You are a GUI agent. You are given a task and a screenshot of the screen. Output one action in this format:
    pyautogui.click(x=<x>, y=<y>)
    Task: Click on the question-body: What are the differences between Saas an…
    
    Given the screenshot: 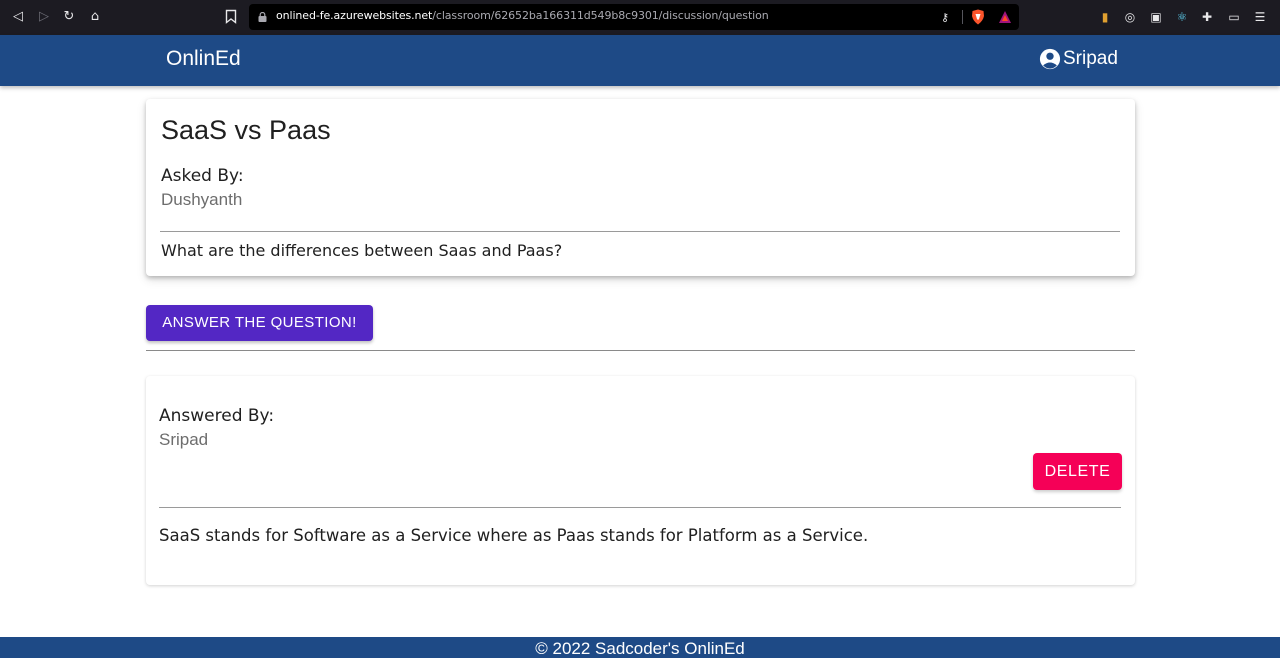 What is the action you would take?
    pyautogui.click(x=362, y=250)
    